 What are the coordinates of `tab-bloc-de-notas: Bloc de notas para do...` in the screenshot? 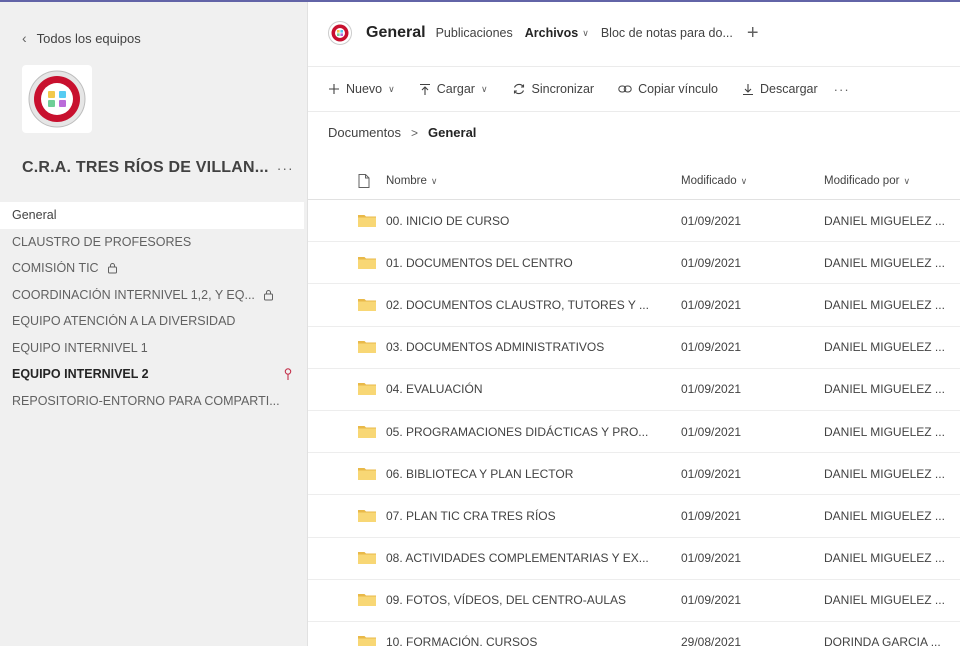 It's located at (667, 33).